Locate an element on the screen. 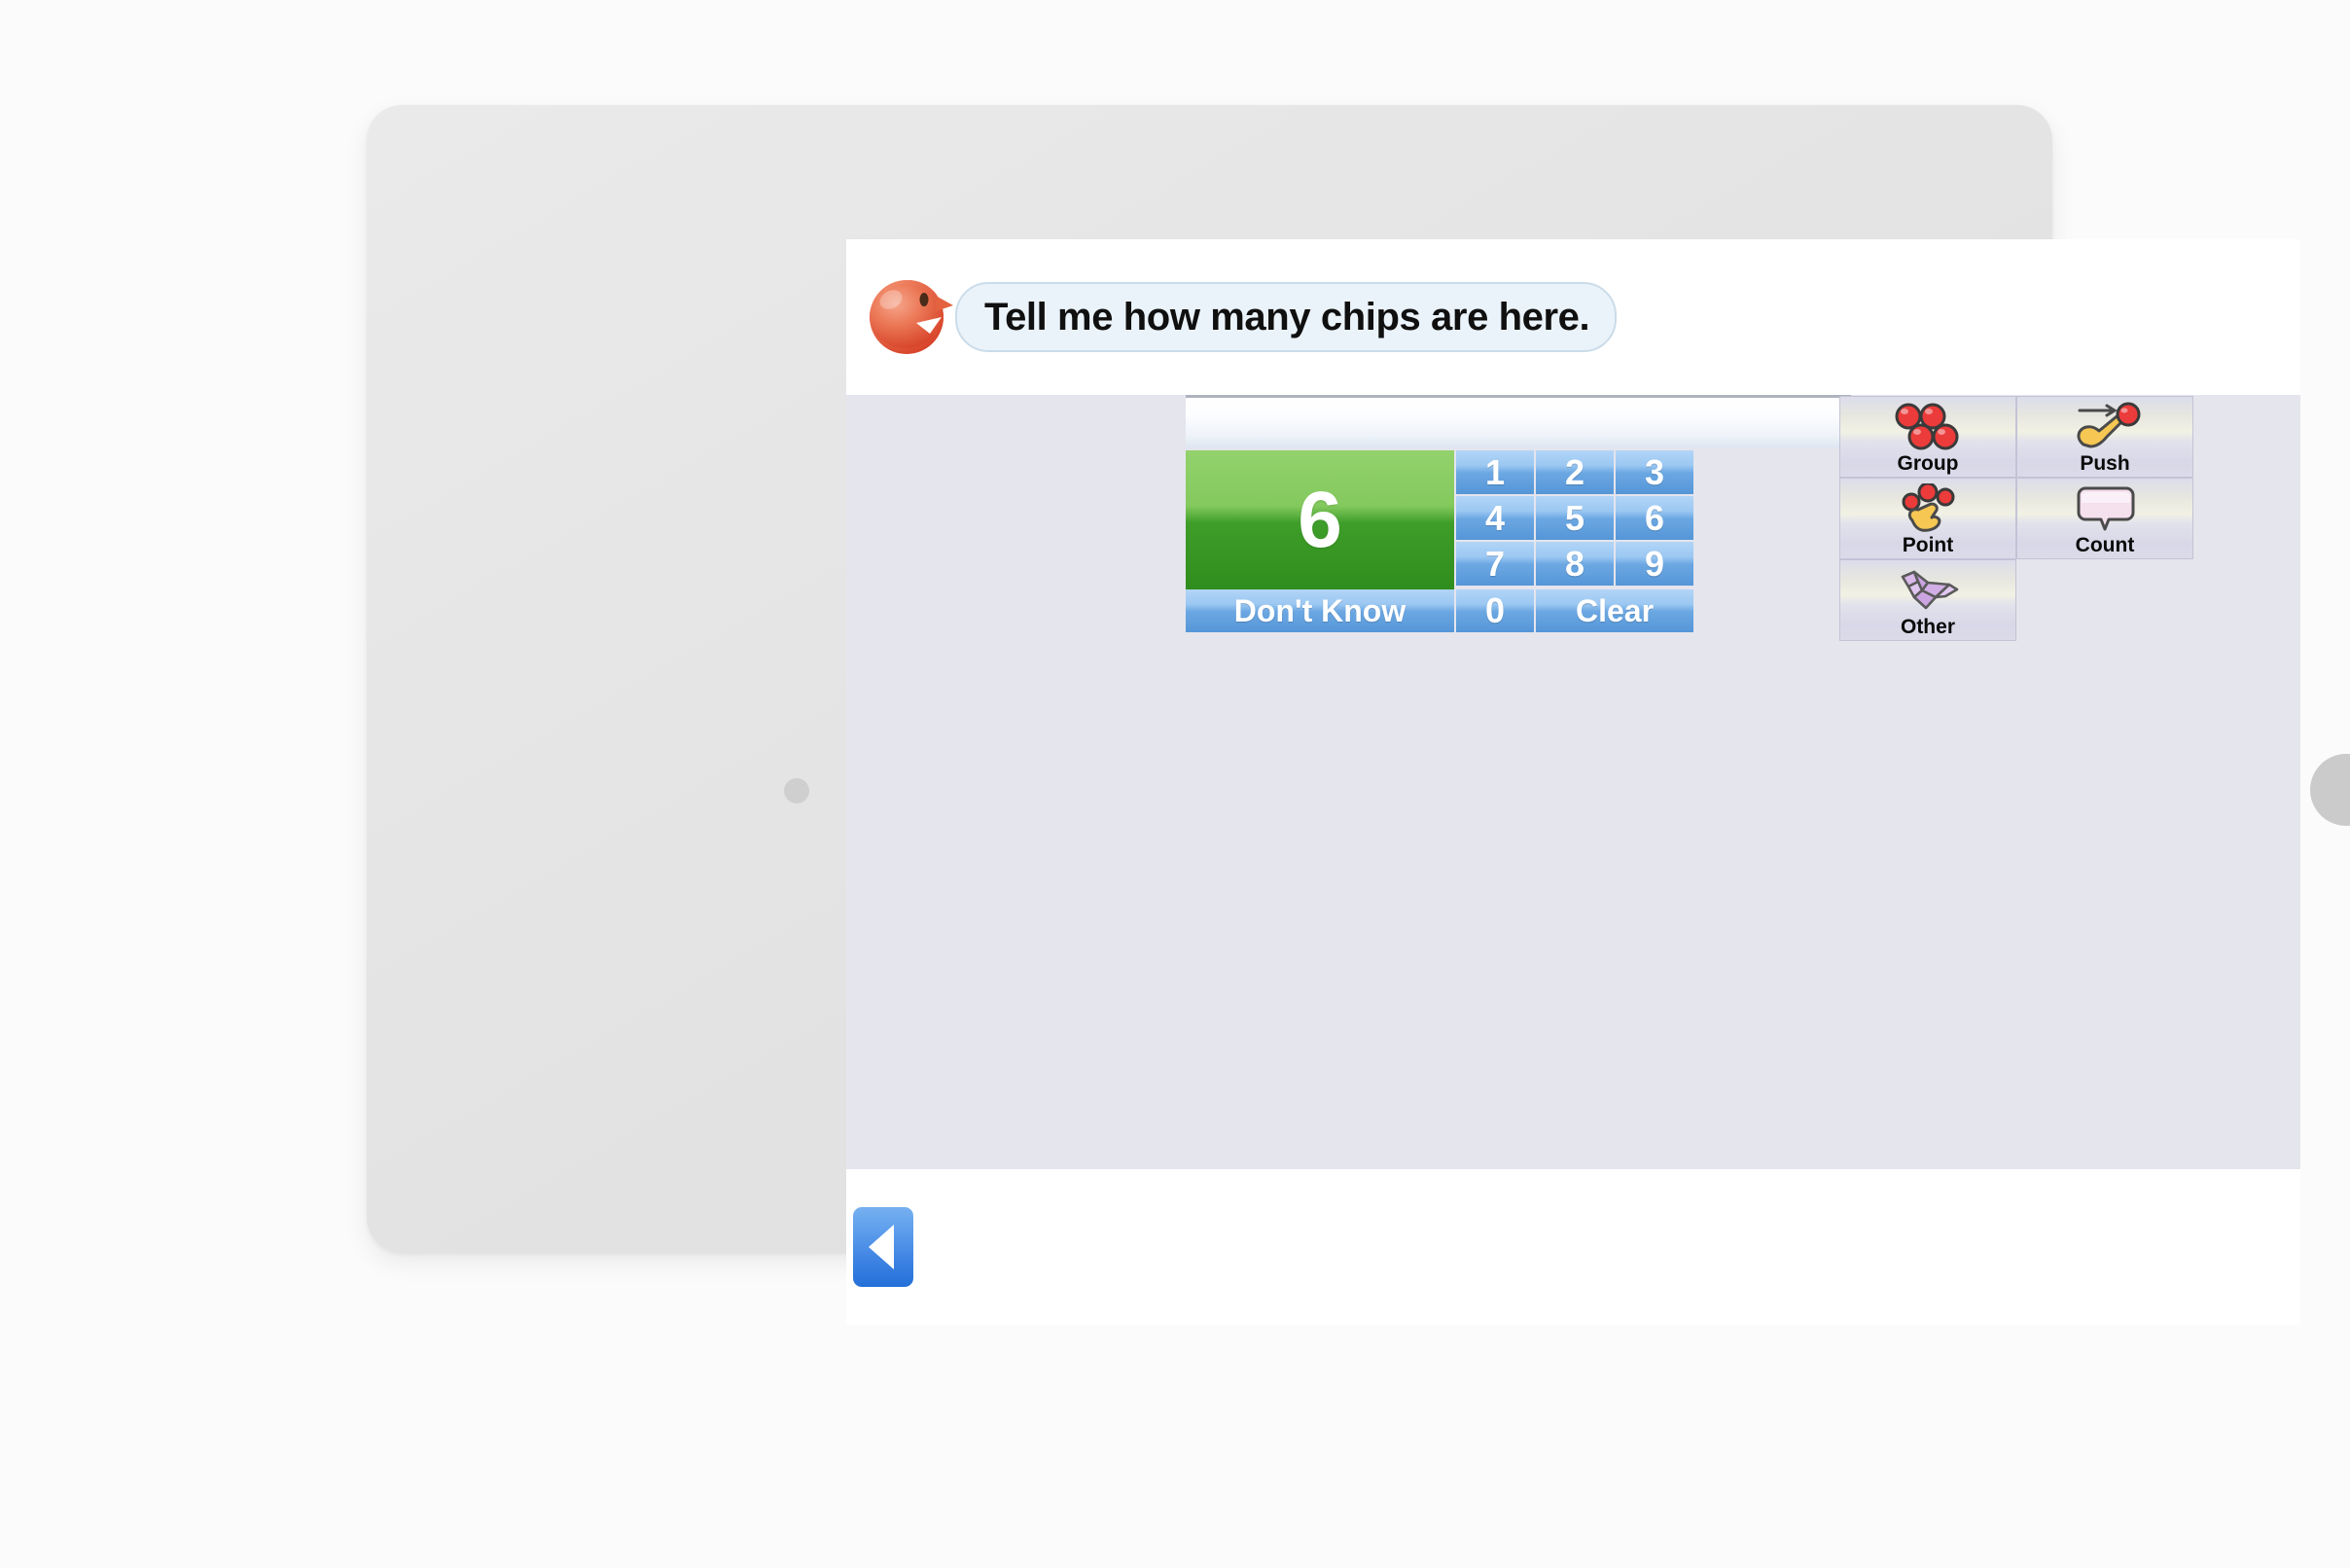 The image size is (2350, 1568). key-6: 6 is located at coordinates (1655, 518).